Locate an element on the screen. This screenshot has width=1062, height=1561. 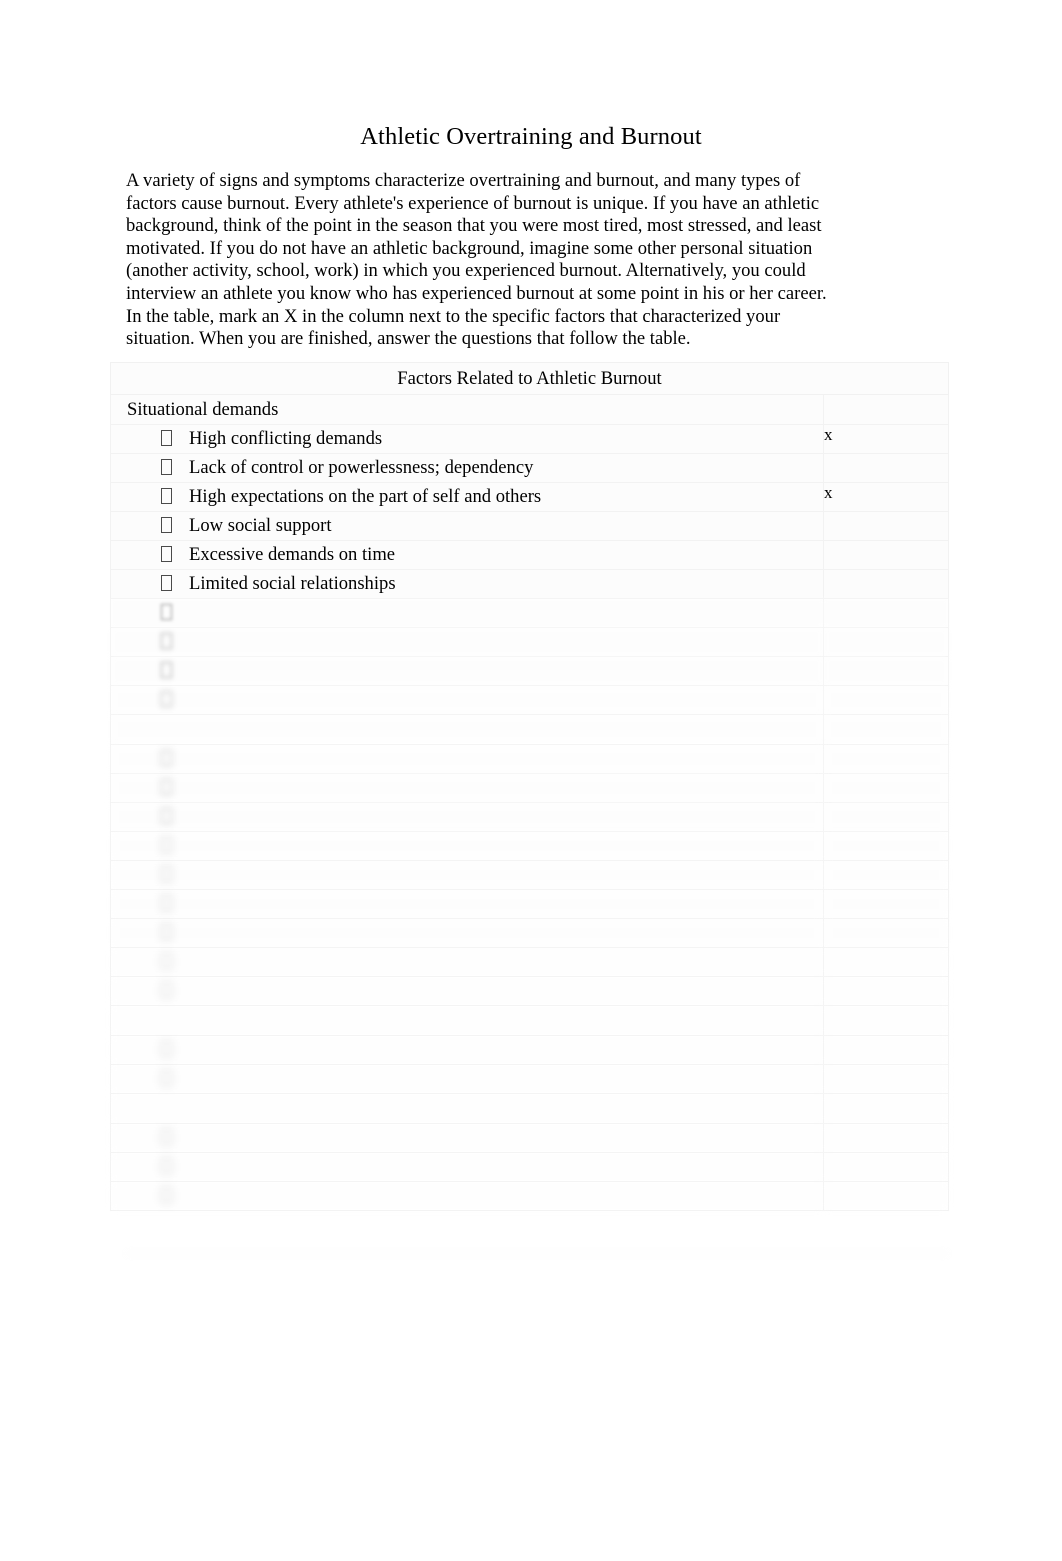
factor-label: High conflicting demands is located at coordinates (286, 438).